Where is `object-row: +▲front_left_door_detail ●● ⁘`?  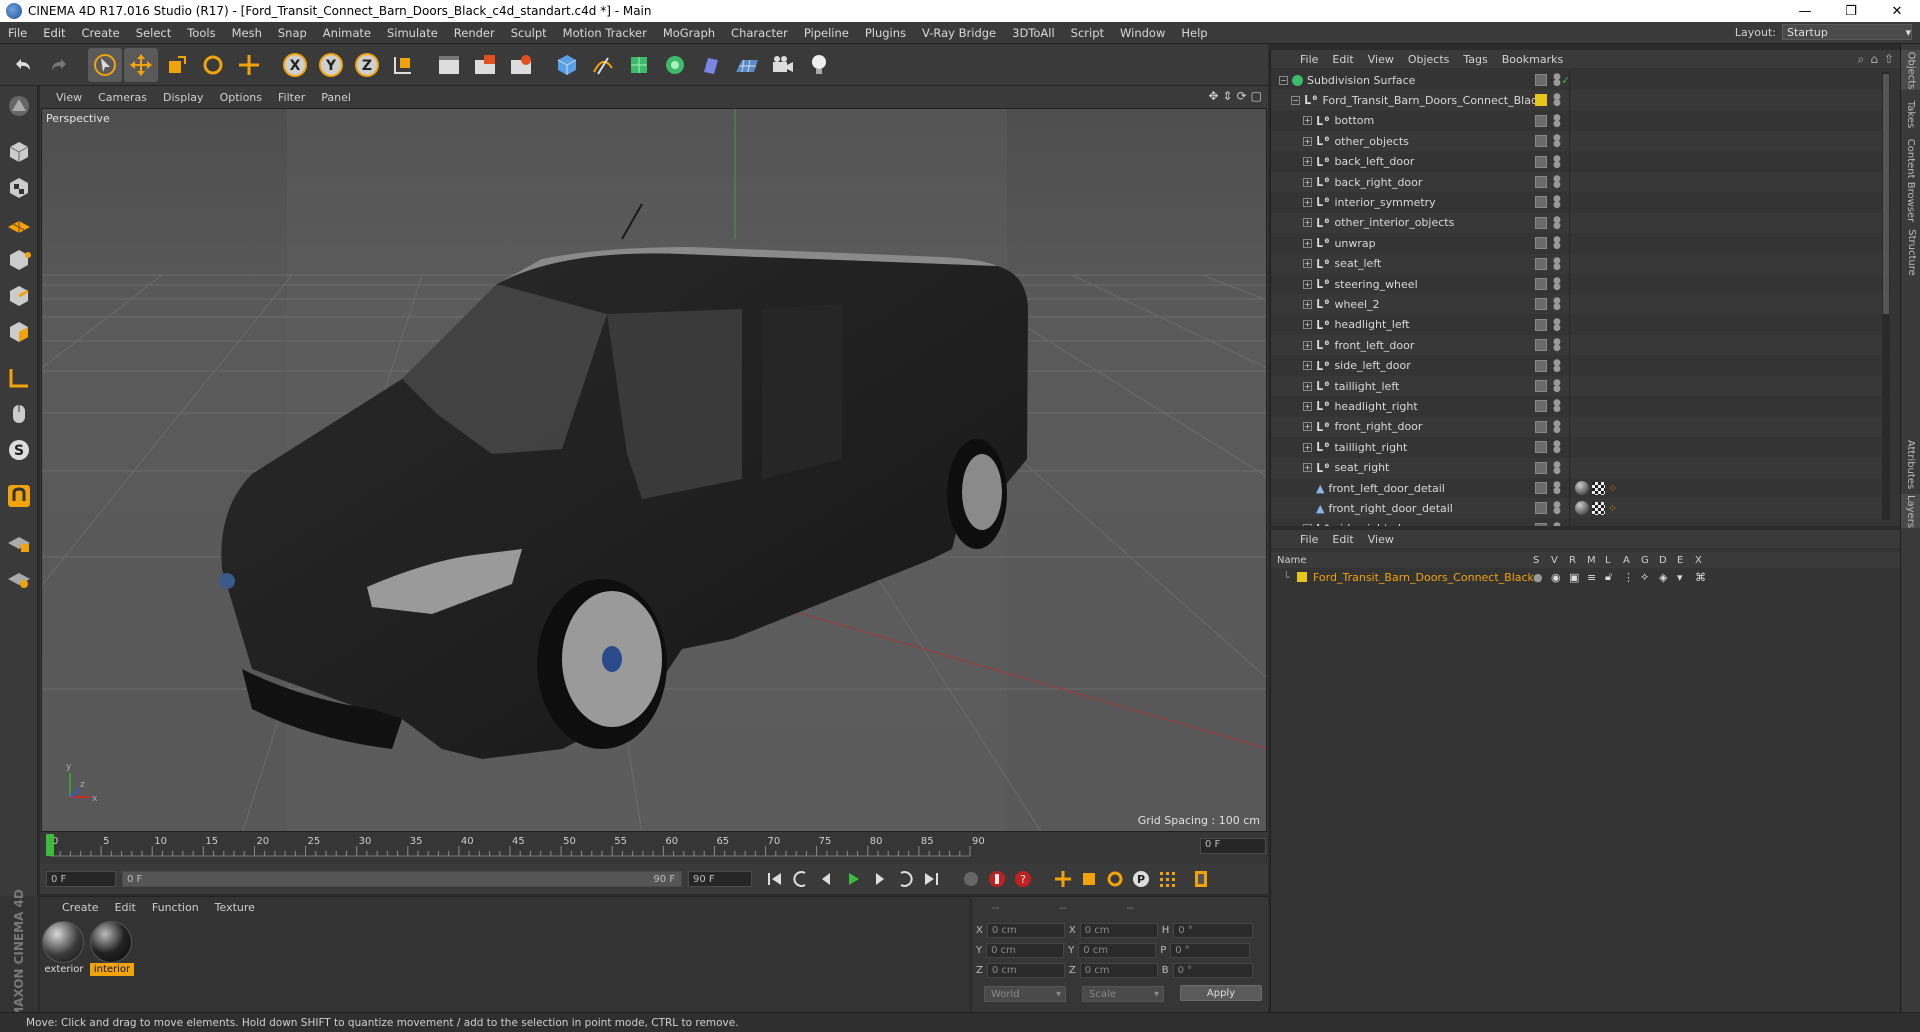 object-row: +▲front_left_door_detail ●● ⁘ is located at coordinates (1581, 488).